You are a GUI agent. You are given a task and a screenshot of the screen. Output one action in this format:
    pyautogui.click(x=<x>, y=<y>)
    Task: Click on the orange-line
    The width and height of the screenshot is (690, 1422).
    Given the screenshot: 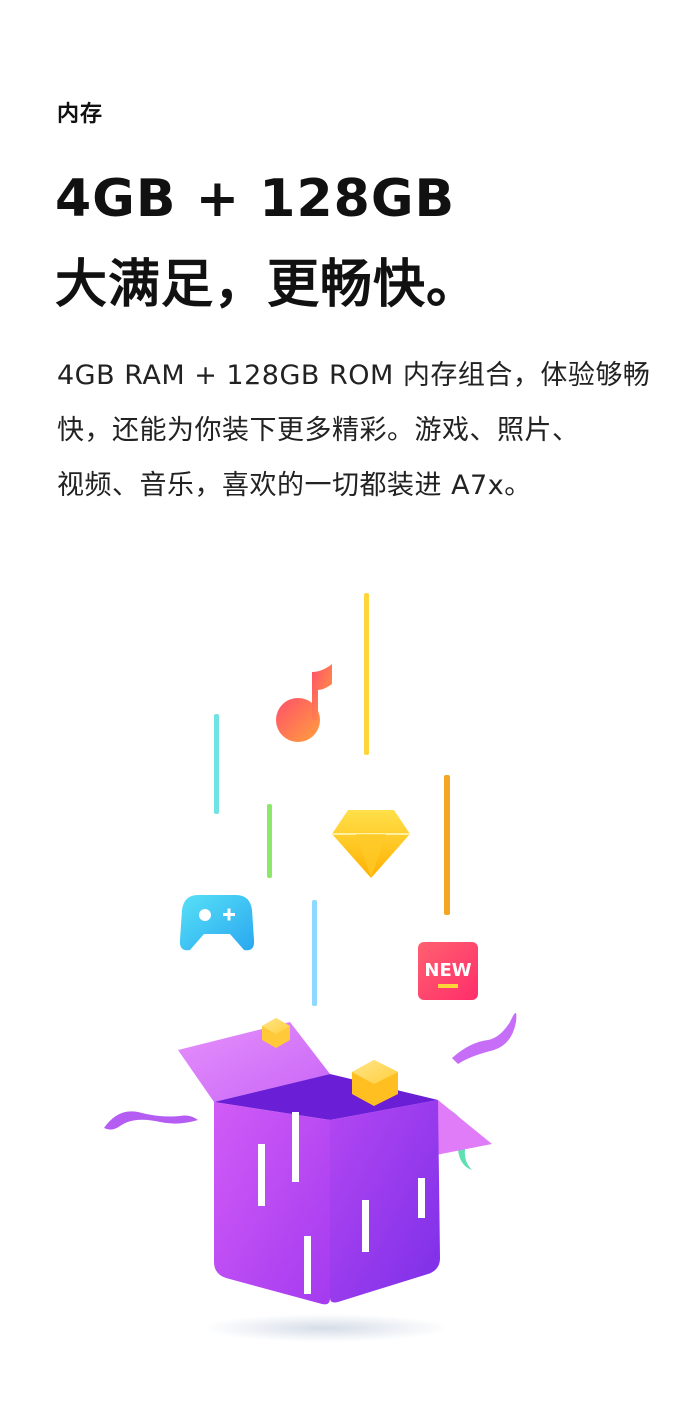 What is the action you would take?
    pyautogui.click(x=447, y=845)
    